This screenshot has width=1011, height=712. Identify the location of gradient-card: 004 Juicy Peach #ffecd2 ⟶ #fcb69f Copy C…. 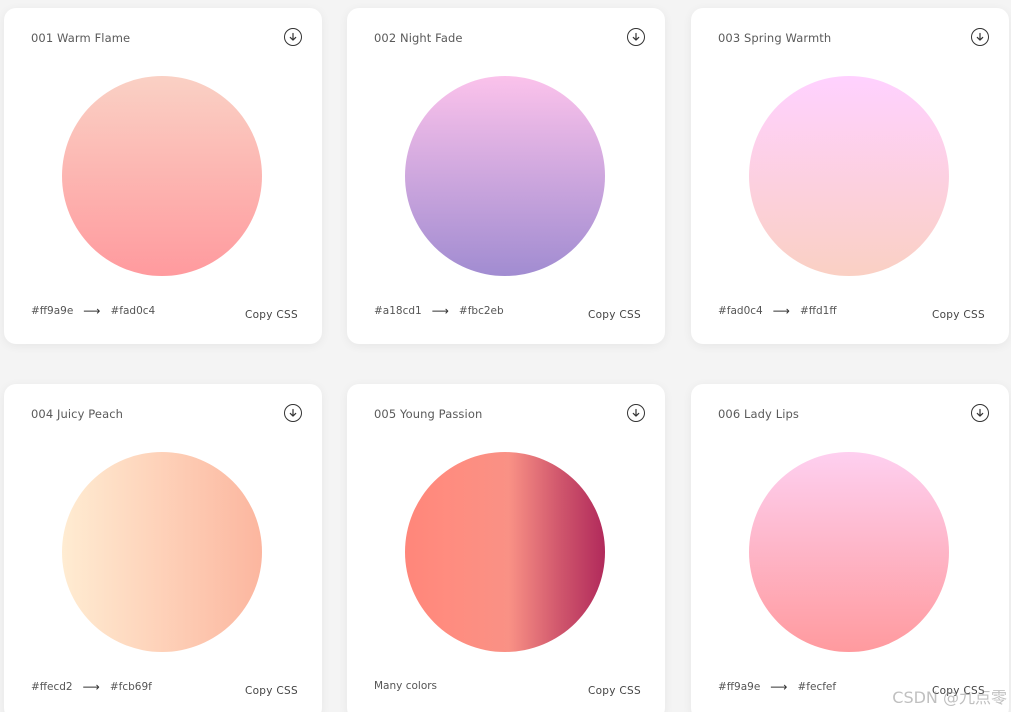
(163, 548).